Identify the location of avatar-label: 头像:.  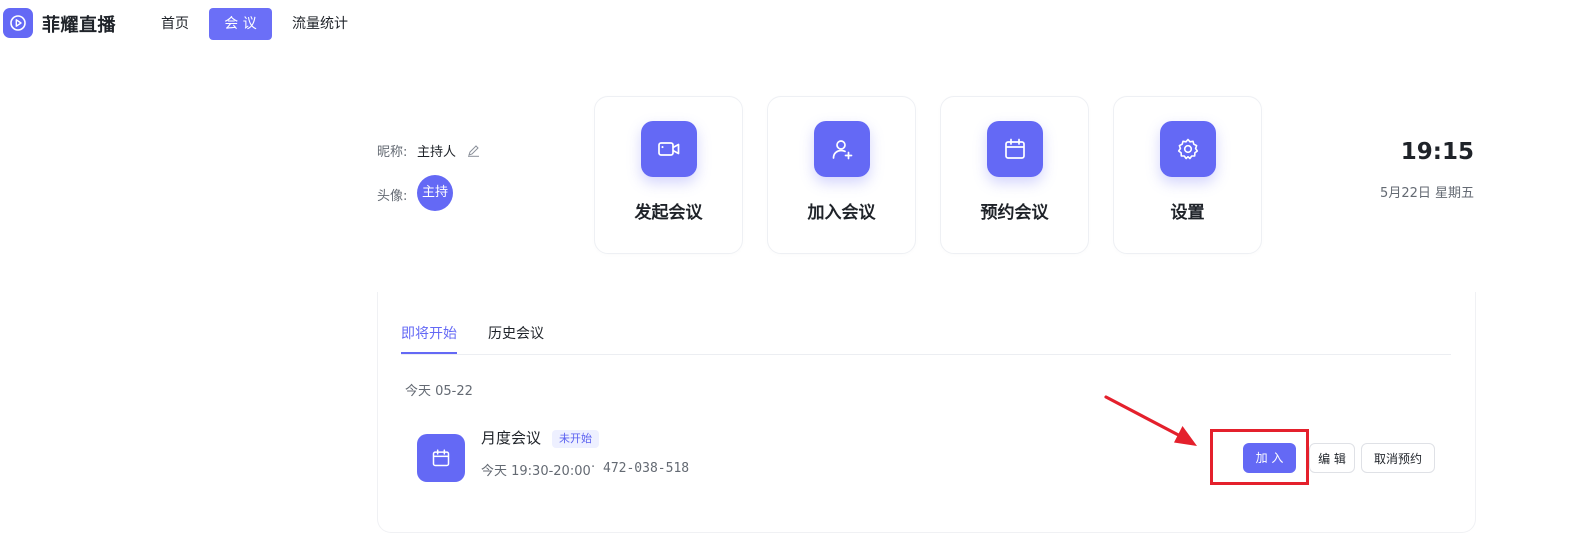
(392, 196).